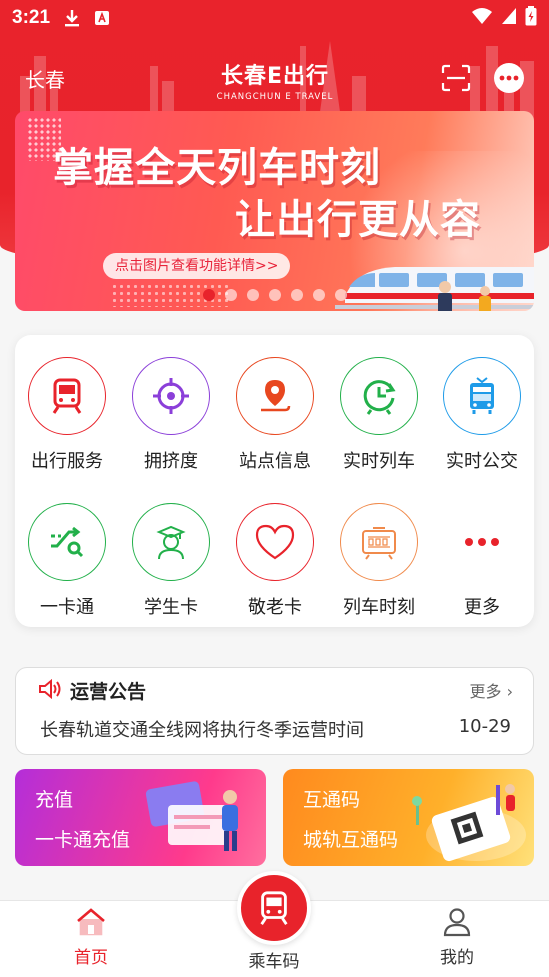 This screenshot has height=977, width=549. What do you see at coordinates (275, 396) in the screenshot?
I see `location-icon` at bounding box center [275, 396].